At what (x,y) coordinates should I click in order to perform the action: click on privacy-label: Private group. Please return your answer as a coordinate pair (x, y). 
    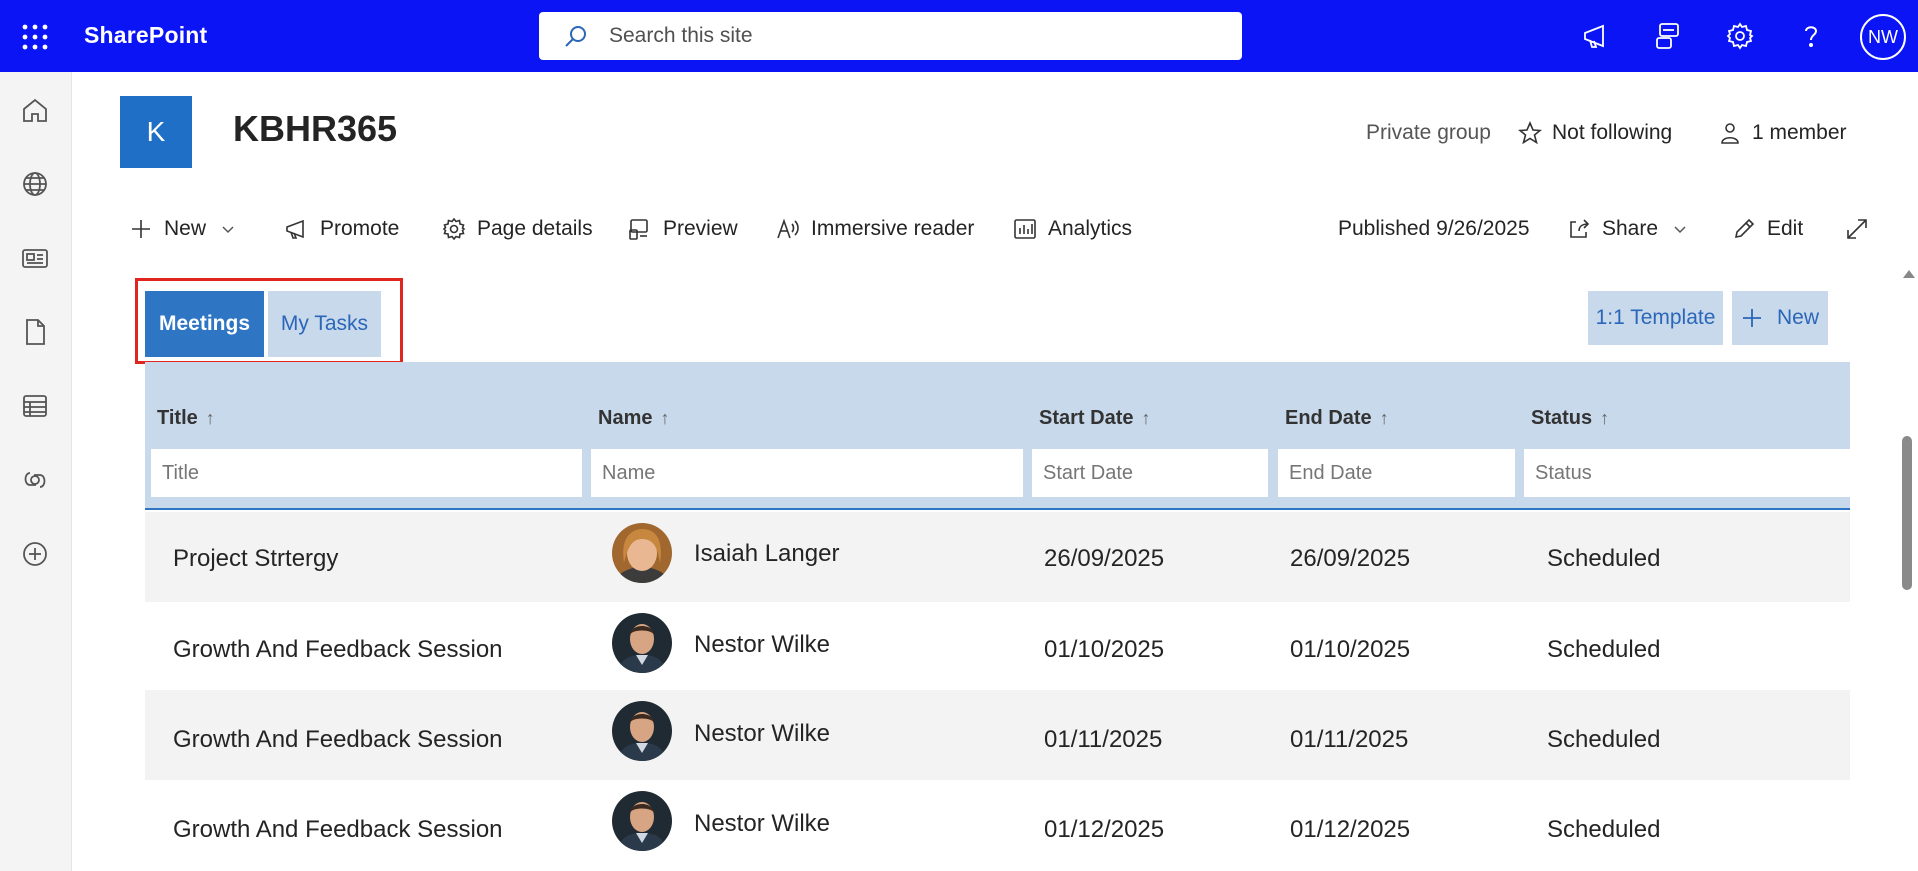
    Looking at the image, I should click on (1428, 132).